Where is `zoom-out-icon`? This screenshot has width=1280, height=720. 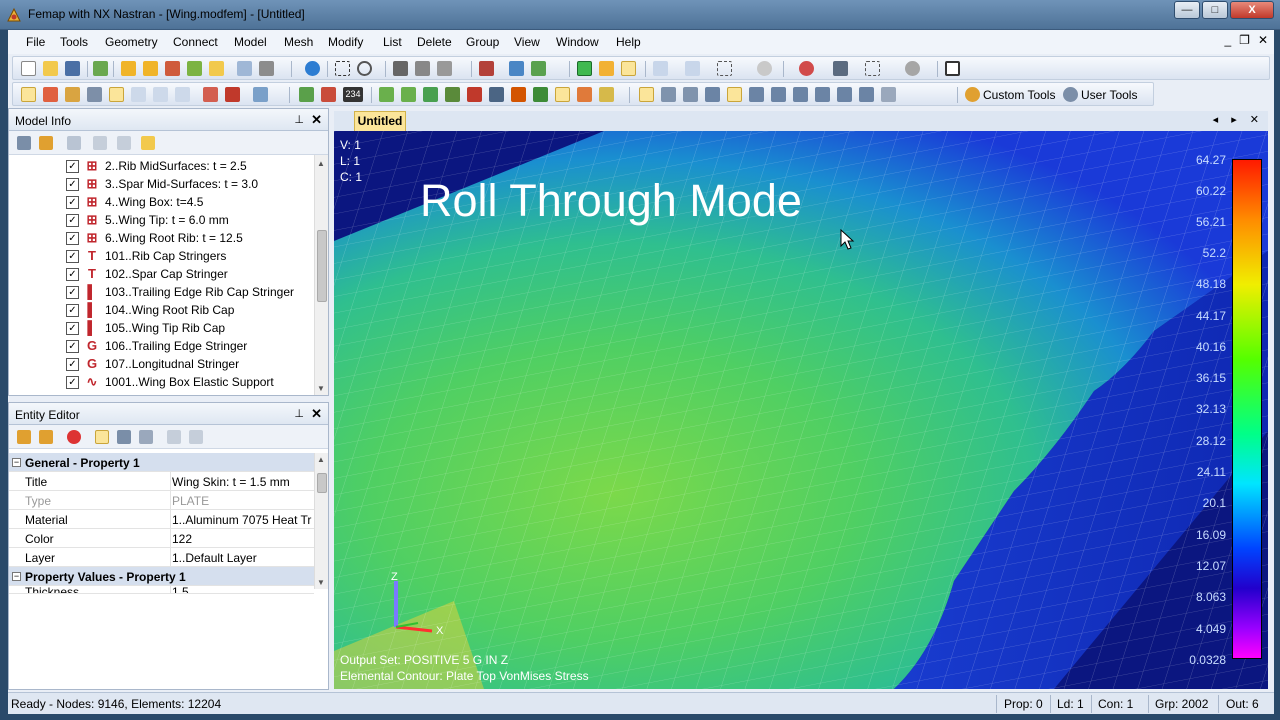 zoom-out-icon is located at coordinates (778, 94).